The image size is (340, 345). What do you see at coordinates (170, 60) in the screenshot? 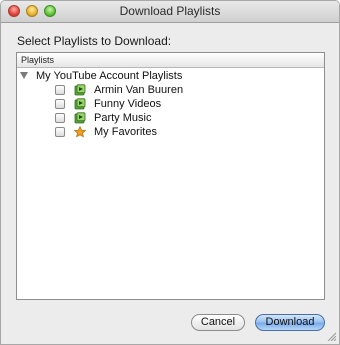
I see `tree-column-header: Playlists` at bounding box center [170, 60].